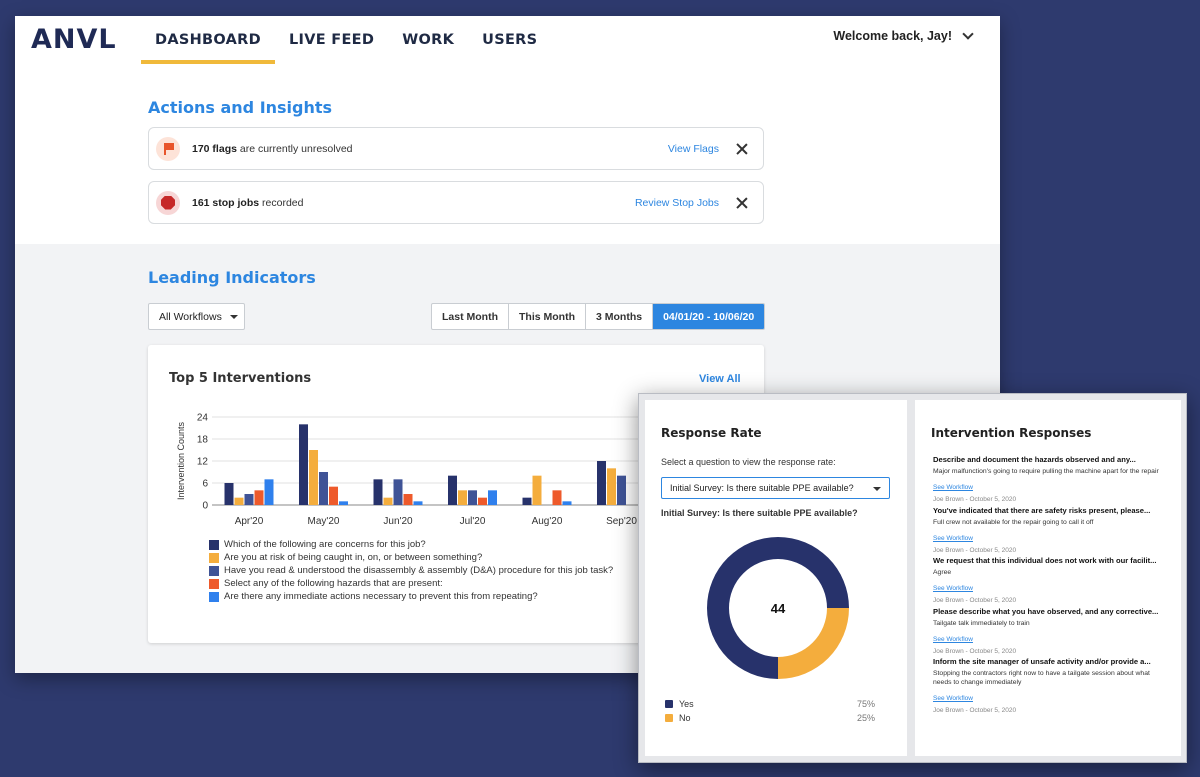 This screenshot has width=1200, height=777. Describe the element at coordinates (428, 40) in the screenshot. I see `nav-work: WORK` at that location.